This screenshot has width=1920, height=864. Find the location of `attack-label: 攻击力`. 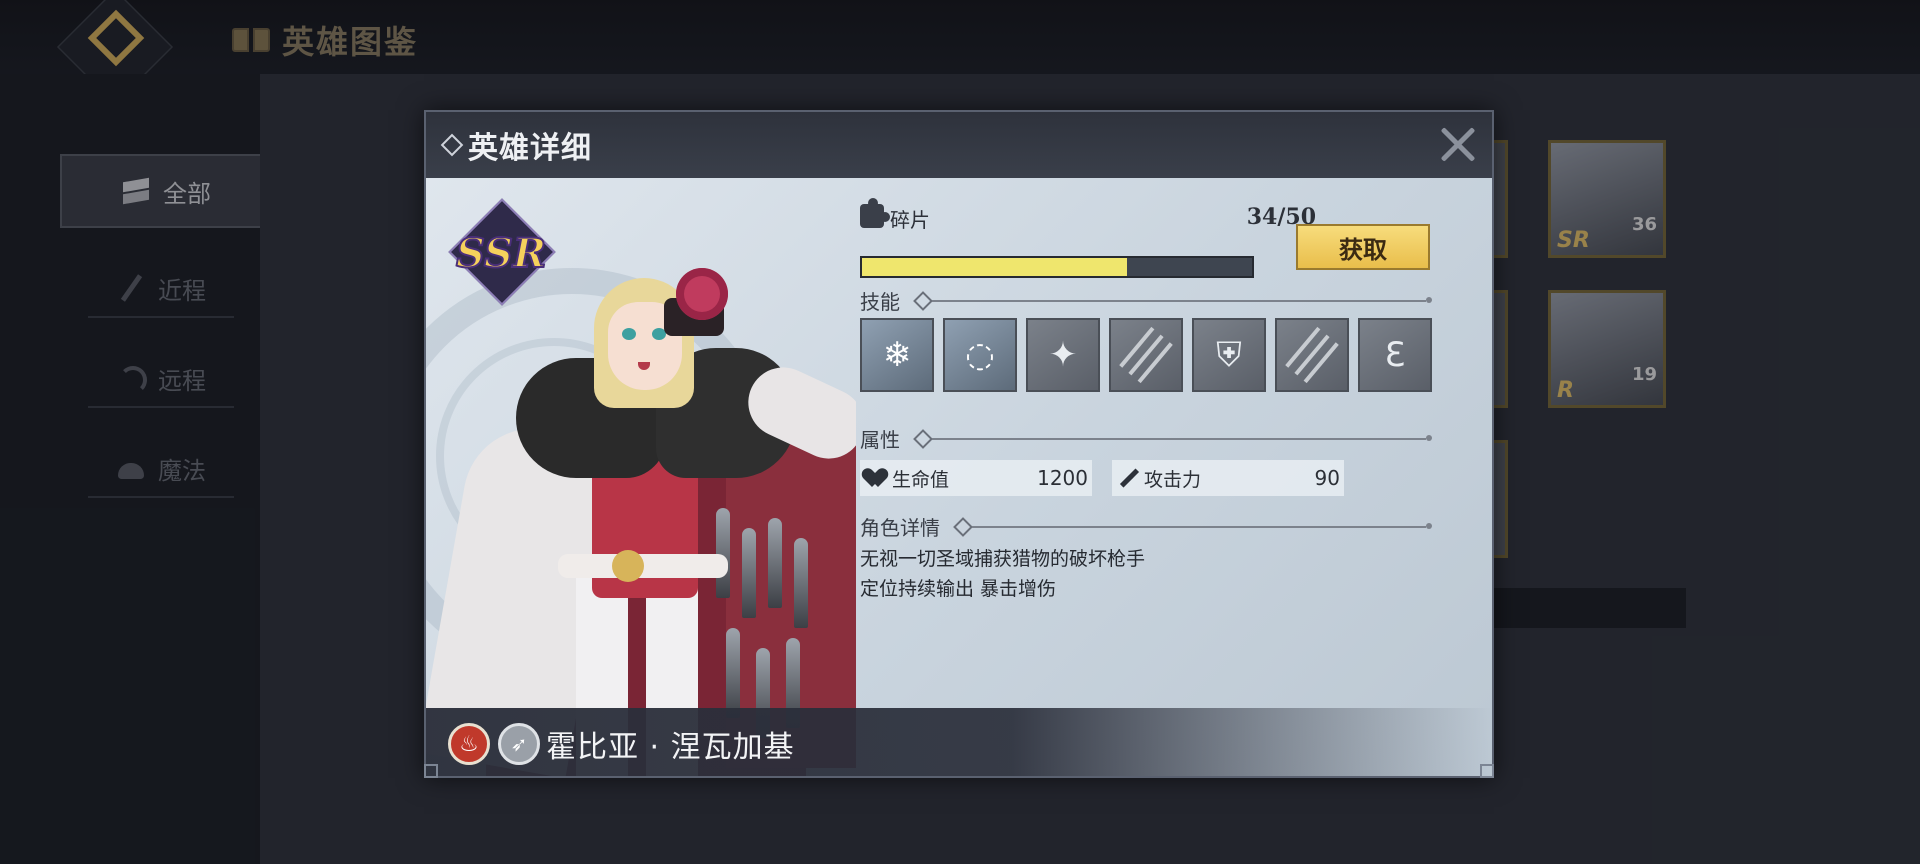

attack-label: 攻击力 is located at coordinates (1173, 479).